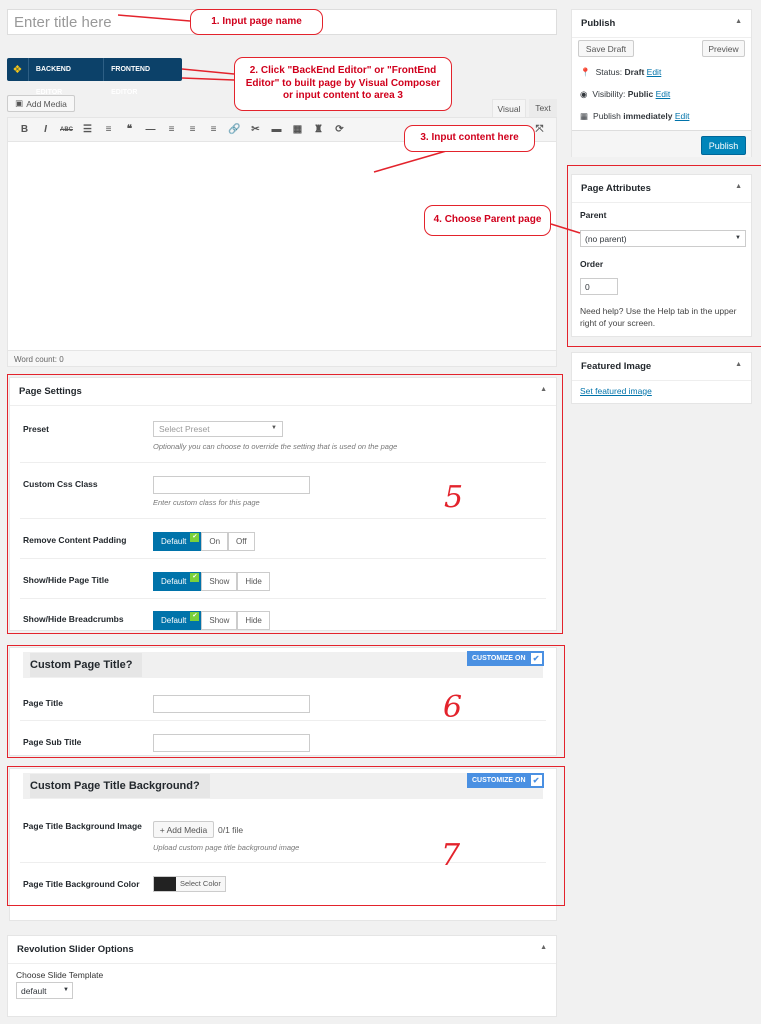  I want to click on callout-3: 3. Input content here, so click(469, 138).